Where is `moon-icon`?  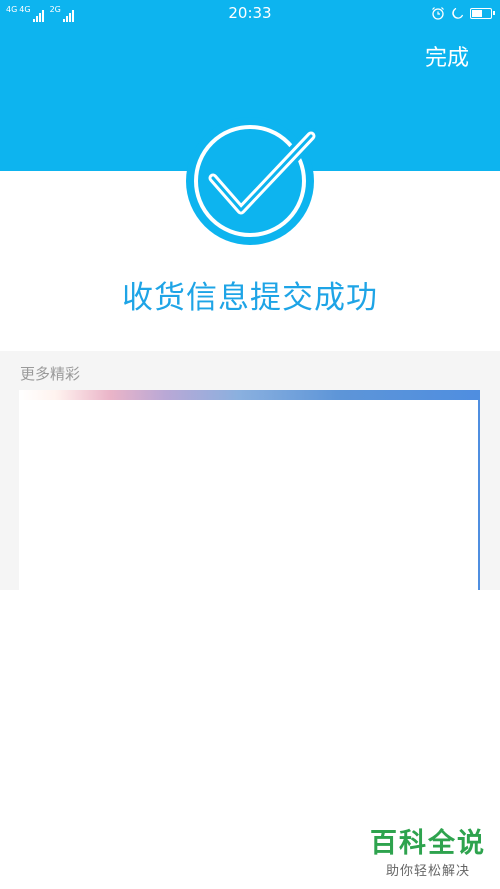 moon-icon is located at coordinates (458, 13).